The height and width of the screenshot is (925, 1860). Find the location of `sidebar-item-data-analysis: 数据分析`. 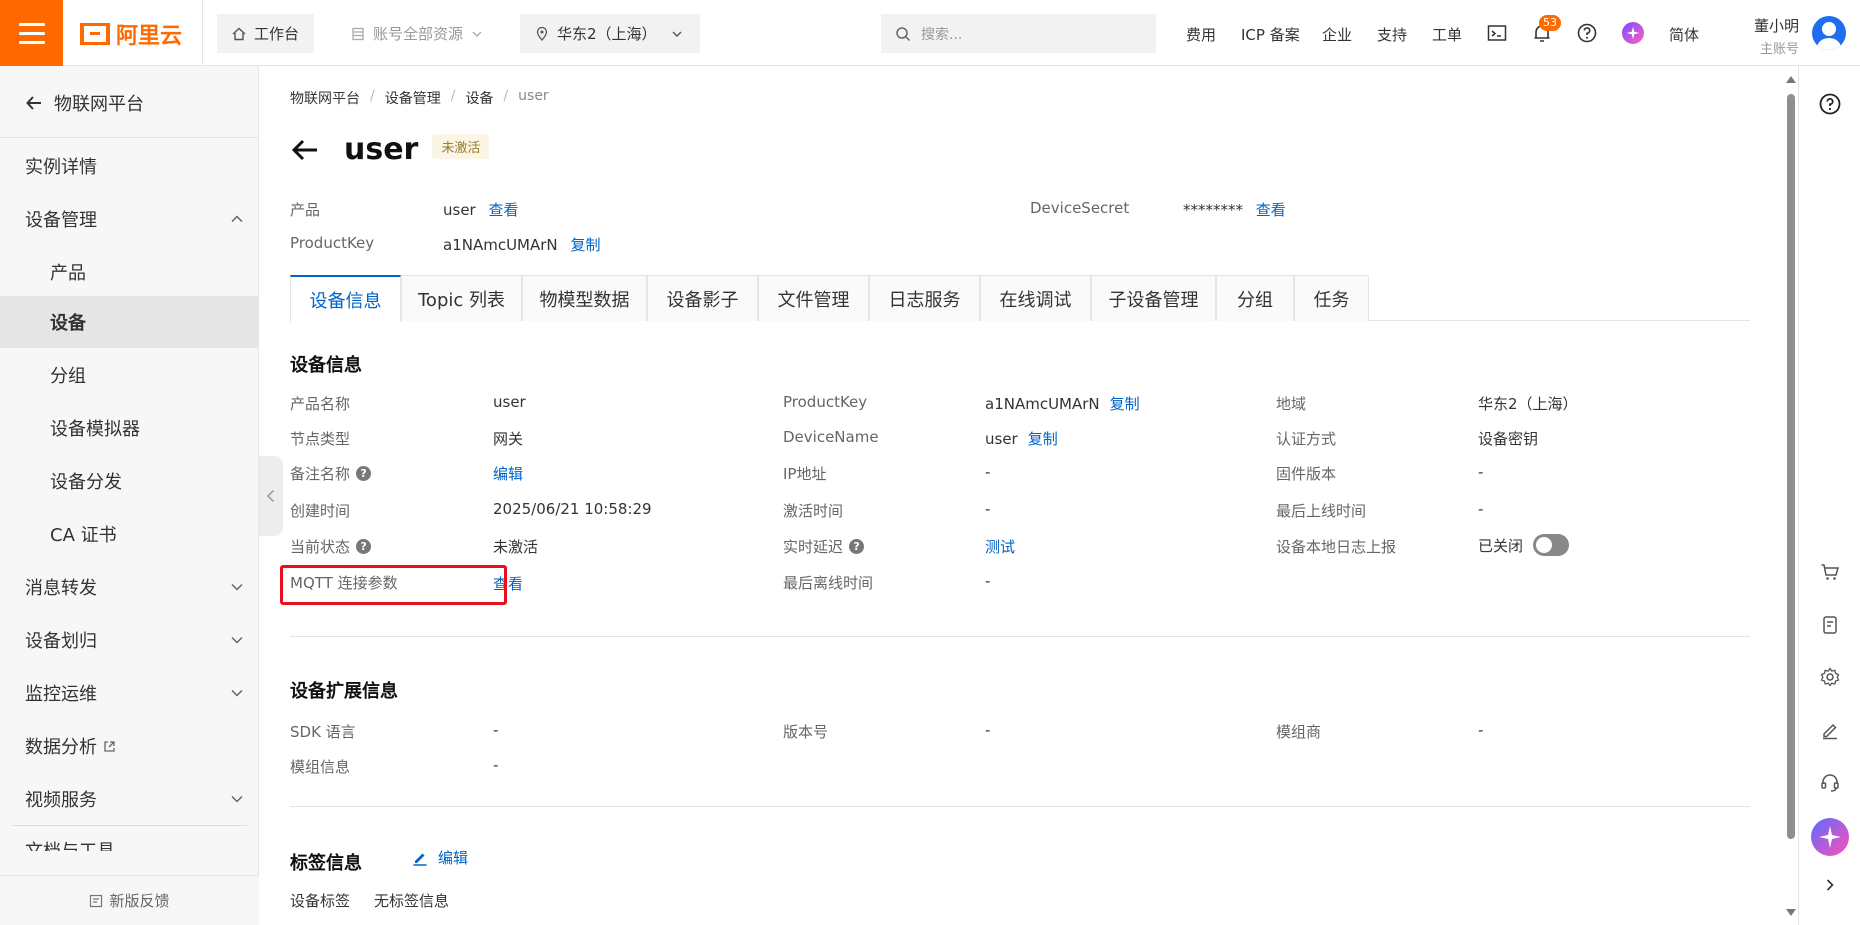

sidebar-item-data-analysis: 数据分析 is located at coordinates (129, 746).